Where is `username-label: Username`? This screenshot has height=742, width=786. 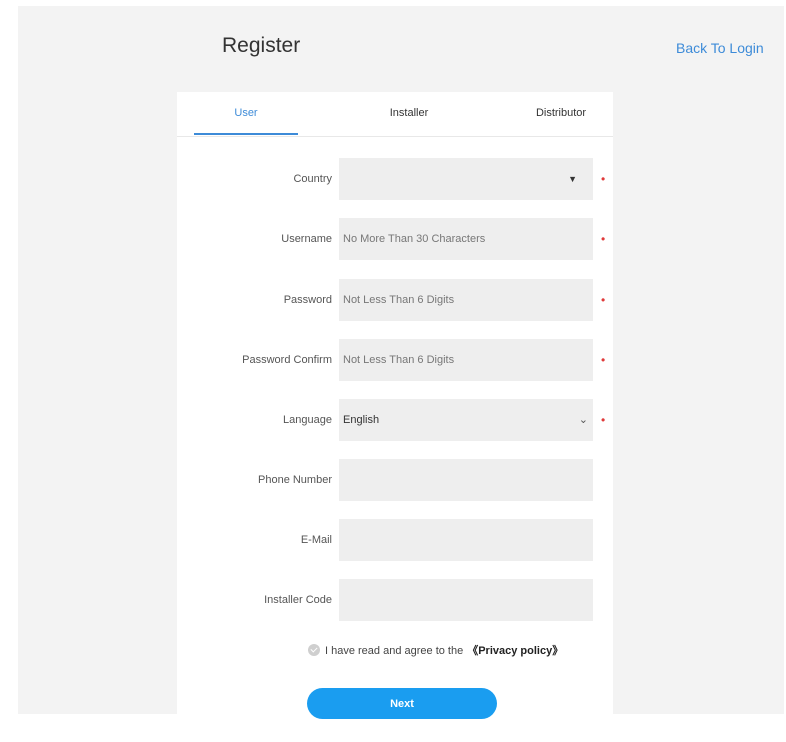 username-label: Username is located at coordinates (306, 239).